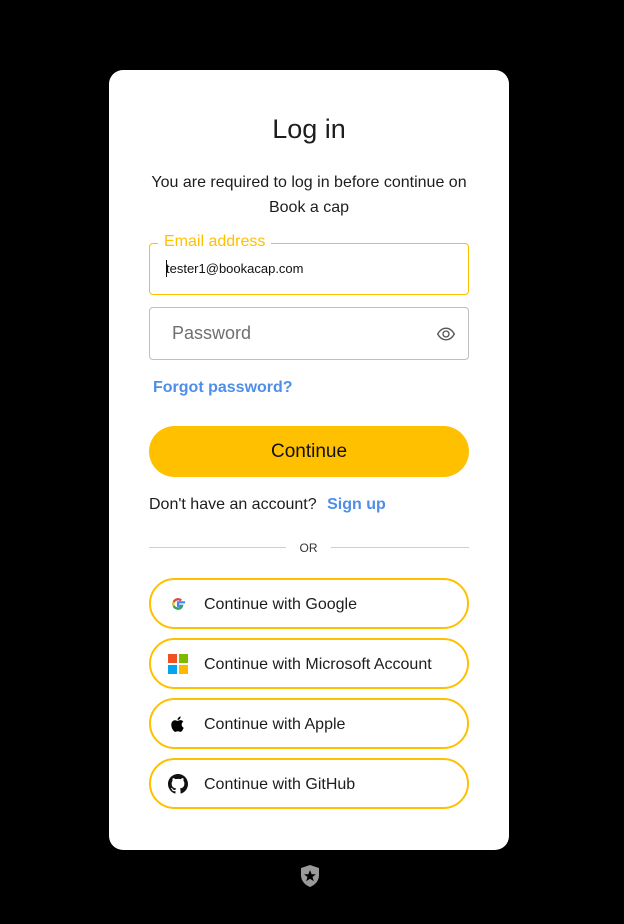 Image resolution: width=624 pixels, height=924 pixels. Describe the element at coordinates (400, 547) in the screenshot. I see `divider-line-right` at that location.